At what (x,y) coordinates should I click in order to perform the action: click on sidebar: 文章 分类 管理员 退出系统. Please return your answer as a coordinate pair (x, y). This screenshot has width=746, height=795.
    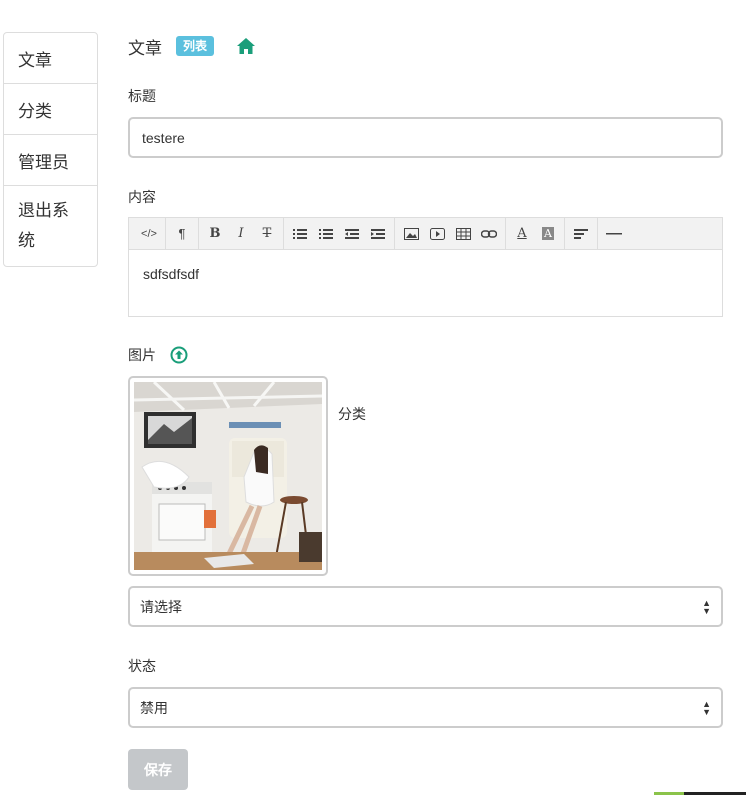
    Looking at the image, I should click on (50, 149).